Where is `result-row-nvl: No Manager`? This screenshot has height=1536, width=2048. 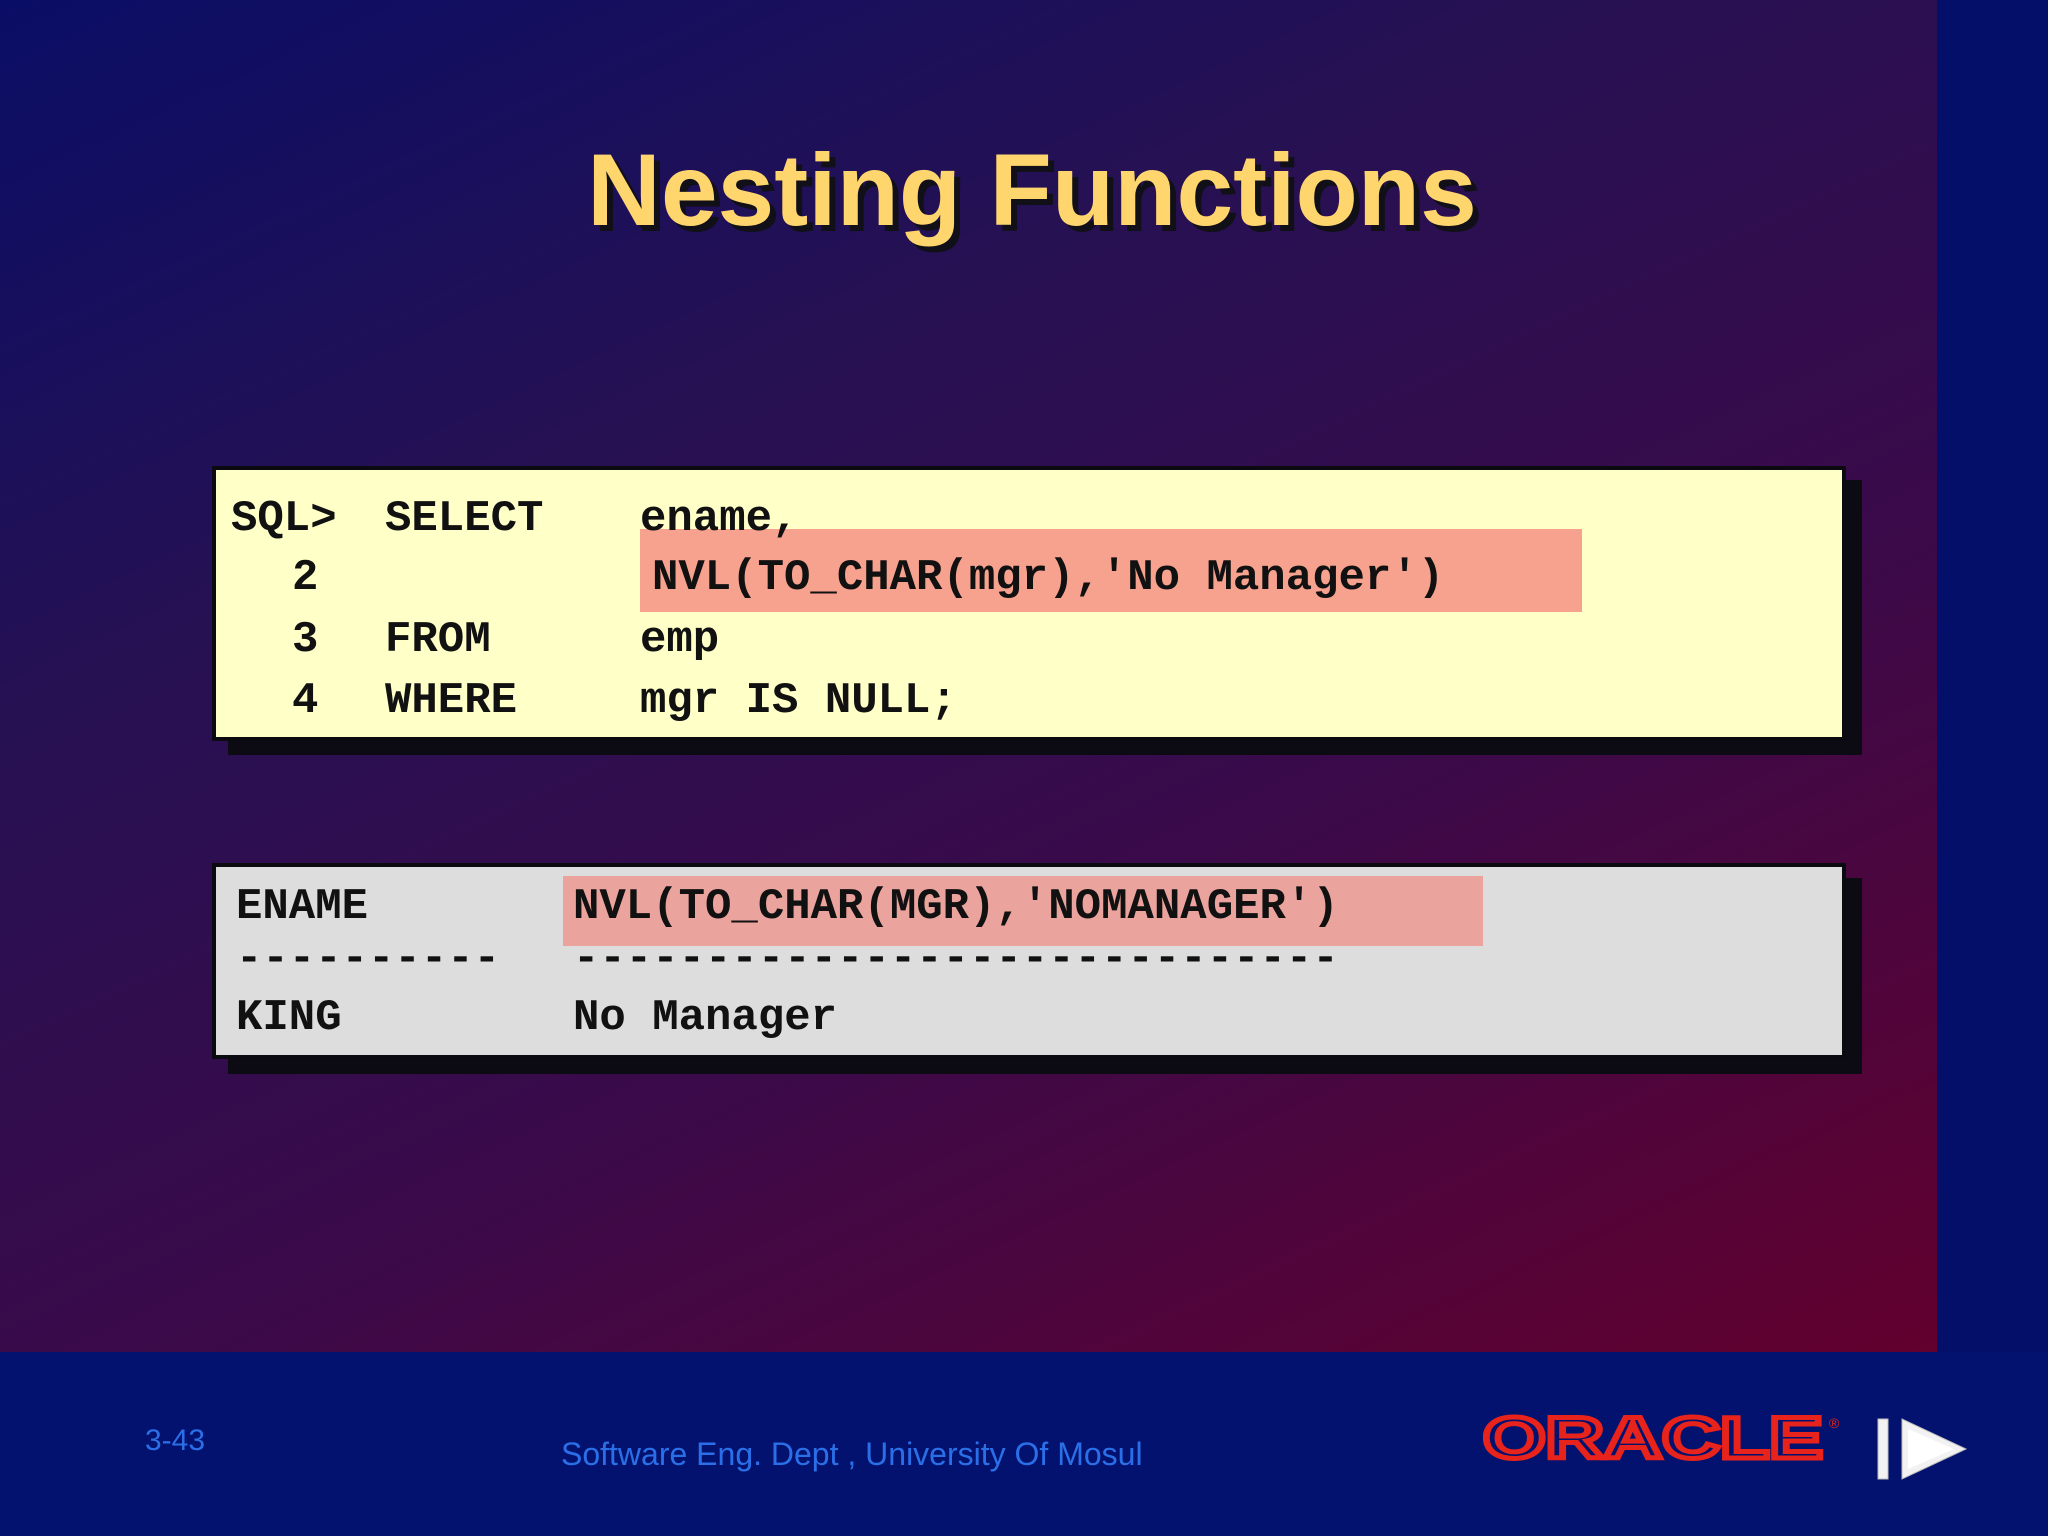
result-row-nvl: No Manager is located at coordinates (705, 1018).